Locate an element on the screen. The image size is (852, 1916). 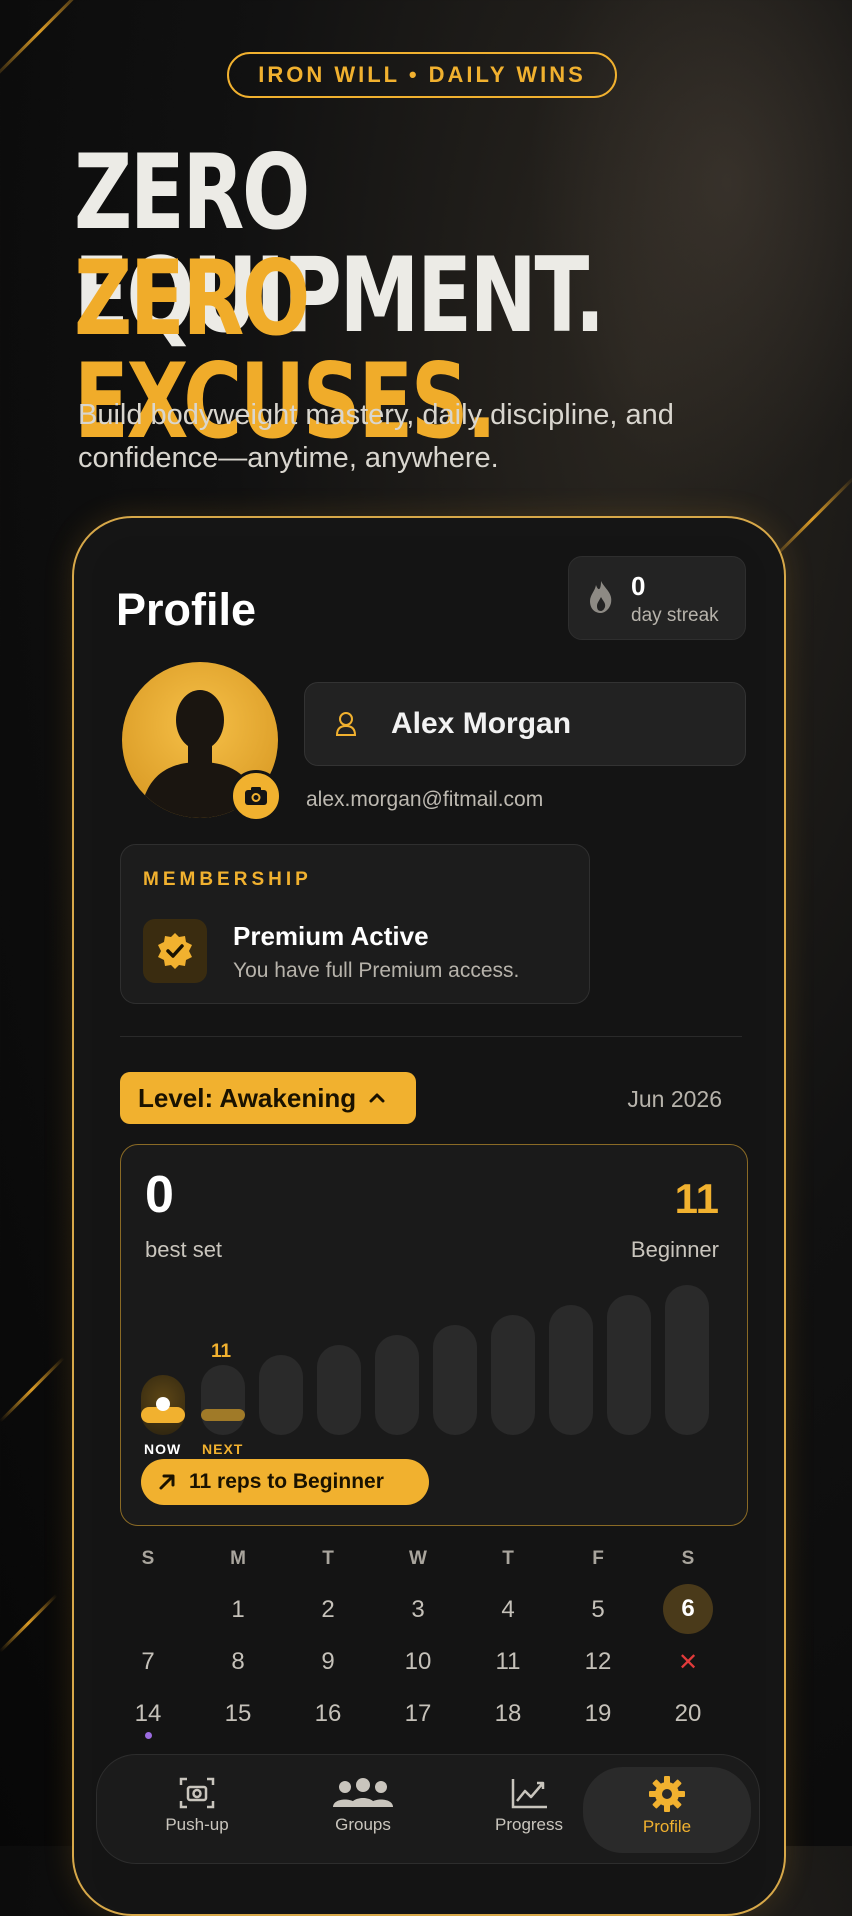
now-dot is located at coordinates (163, 1404).